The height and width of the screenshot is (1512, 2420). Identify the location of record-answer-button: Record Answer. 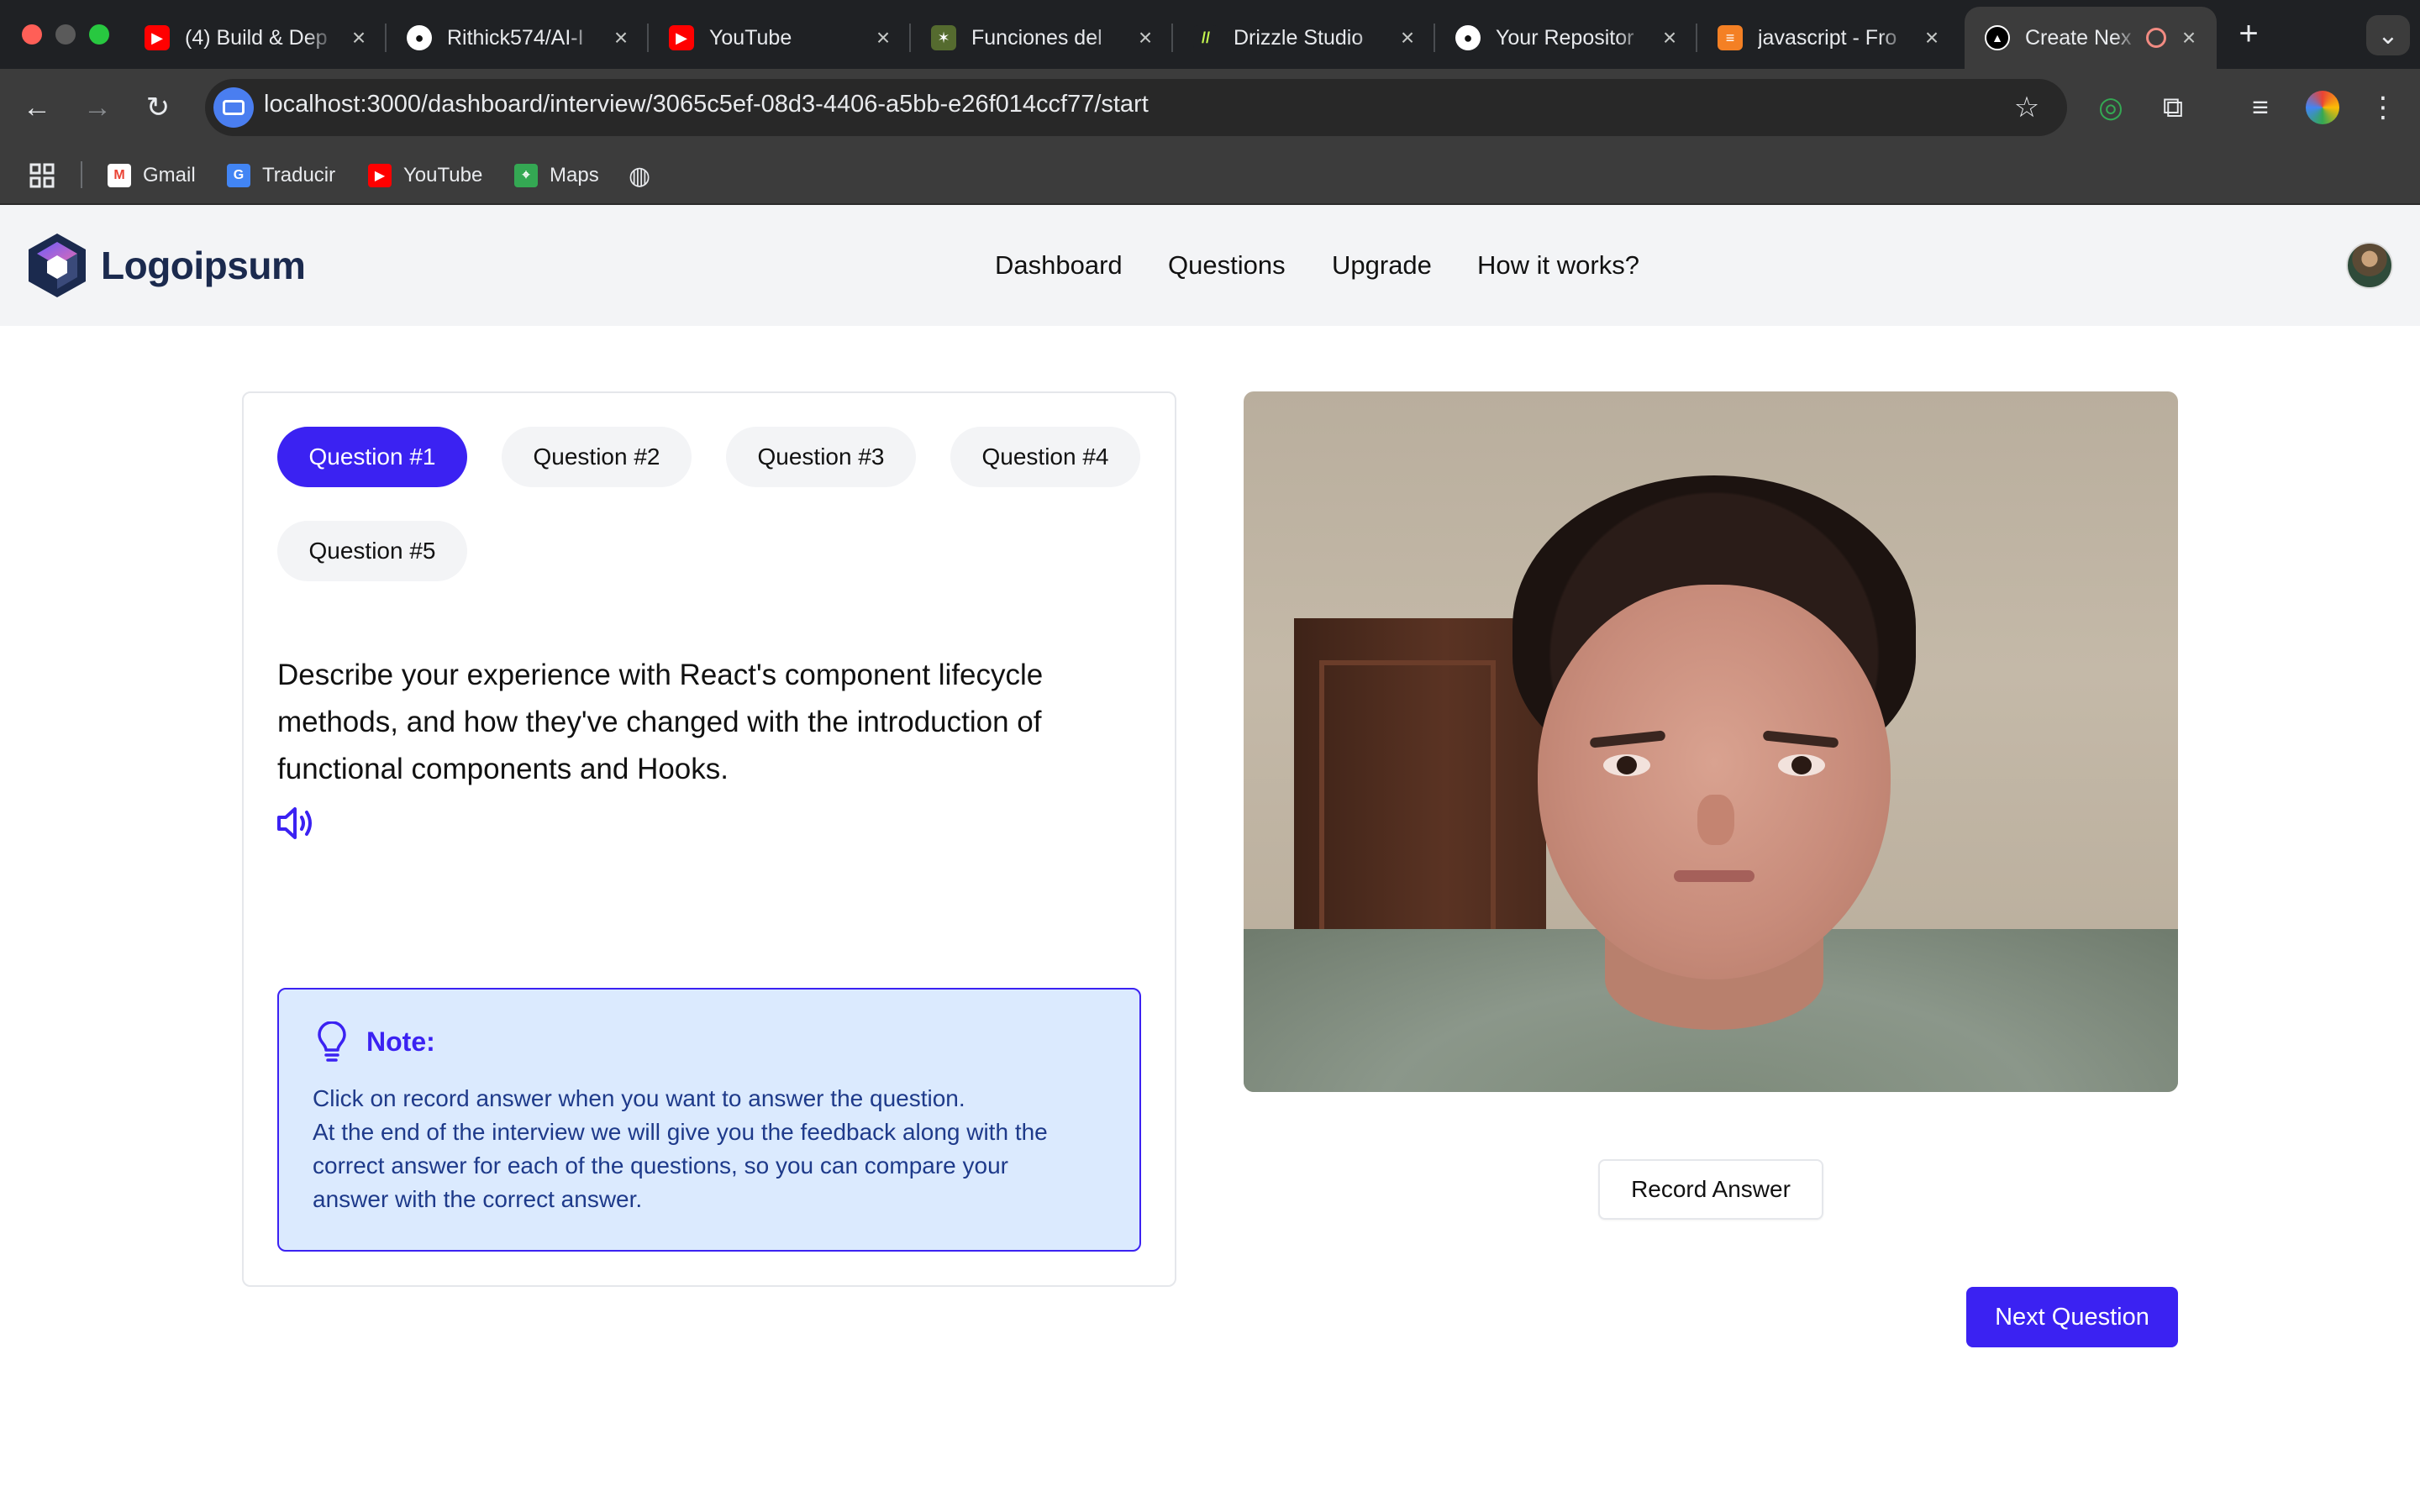
(1710, 1189).